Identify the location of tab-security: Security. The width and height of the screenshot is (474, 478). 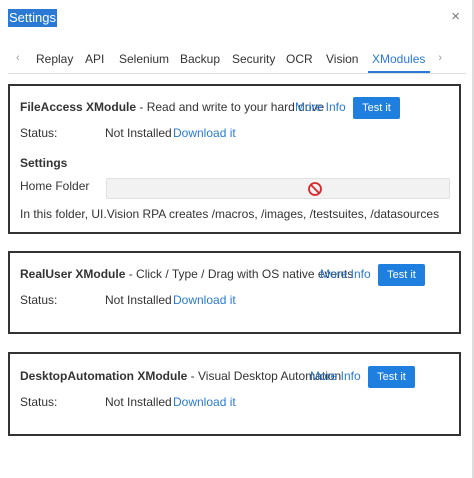
(253, 59).